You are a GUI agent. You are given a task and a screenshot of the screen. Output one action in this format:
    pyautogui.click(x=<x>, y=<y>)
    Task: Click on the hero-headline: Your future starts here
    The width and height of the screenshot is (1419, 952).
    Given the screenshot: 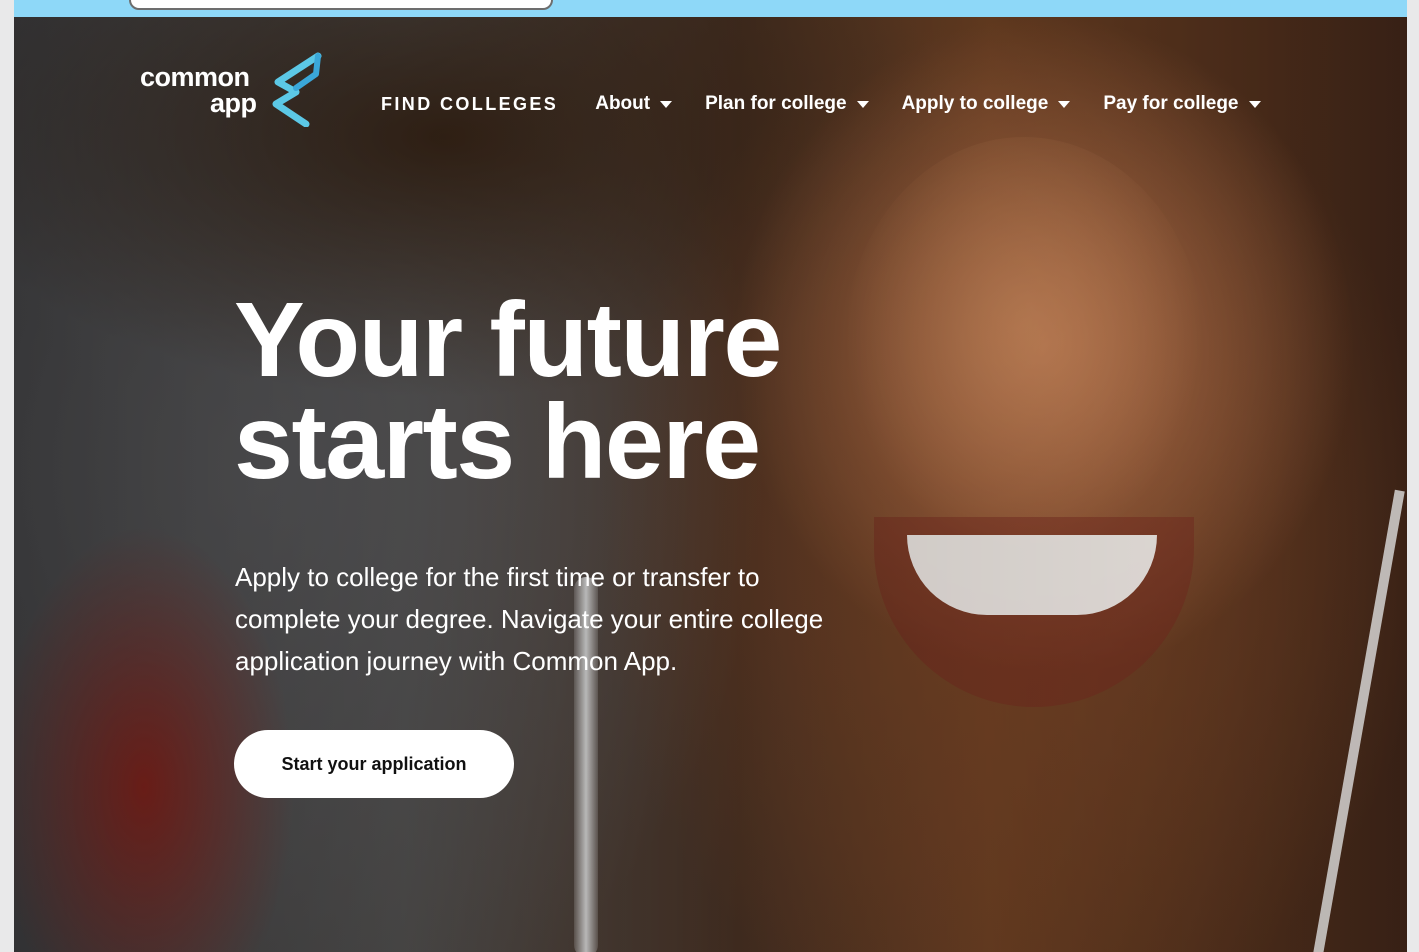 What is the action you would take?
    pyautogui.click(x=508, y=391)
    